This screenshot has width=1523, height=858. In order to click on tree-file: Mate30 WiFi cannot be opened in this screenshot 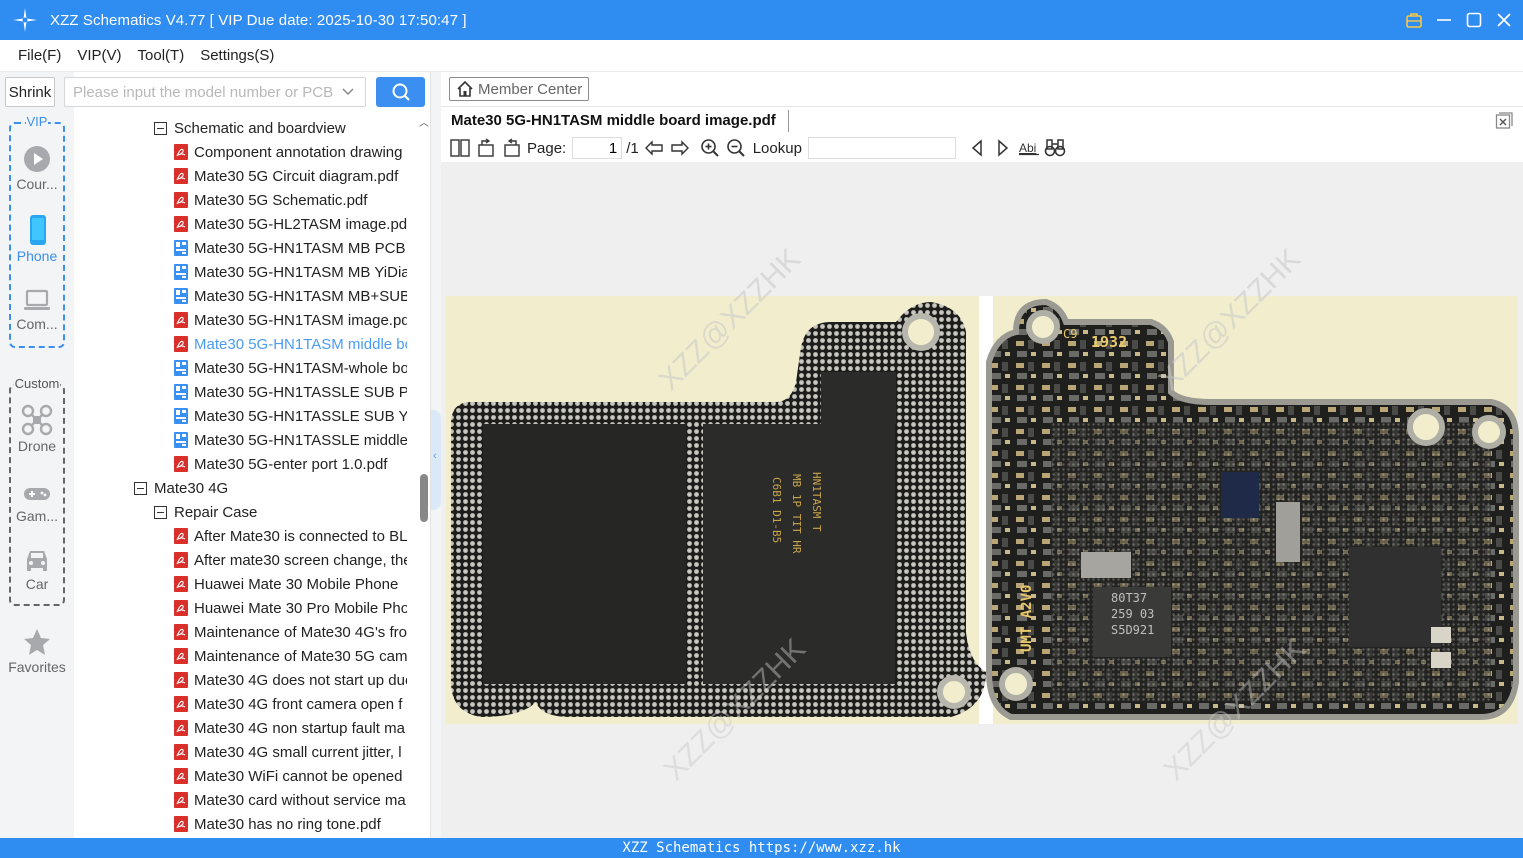, I will do `click(290, 776)`.